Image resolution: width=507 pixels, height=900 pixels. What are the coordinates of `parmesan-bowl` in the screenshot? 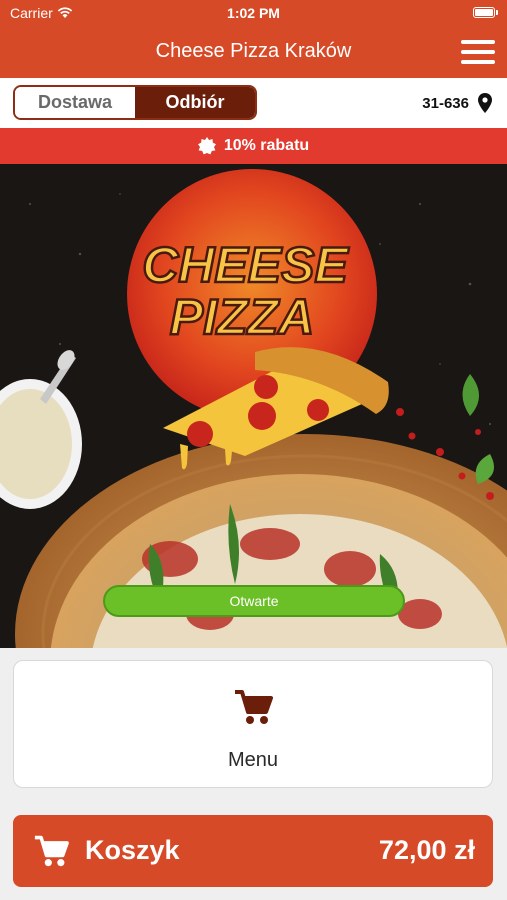 It's located at (41, 429).